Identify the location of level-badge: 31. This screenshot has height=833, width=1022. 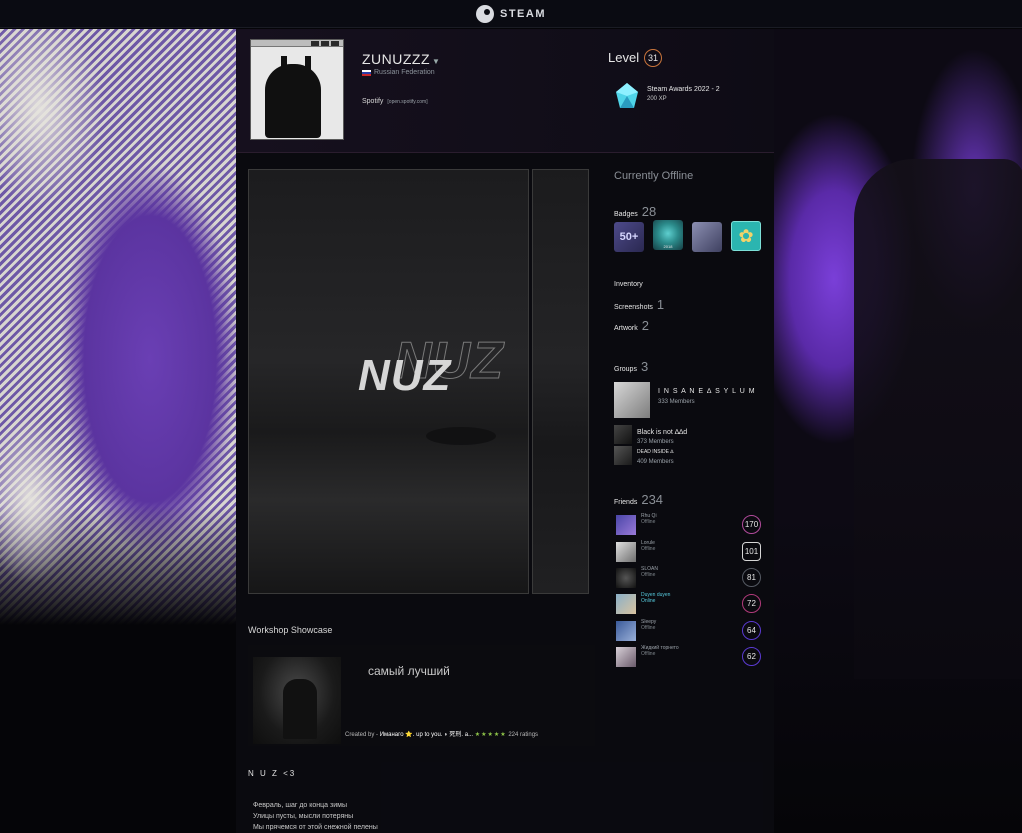
(653, 58).